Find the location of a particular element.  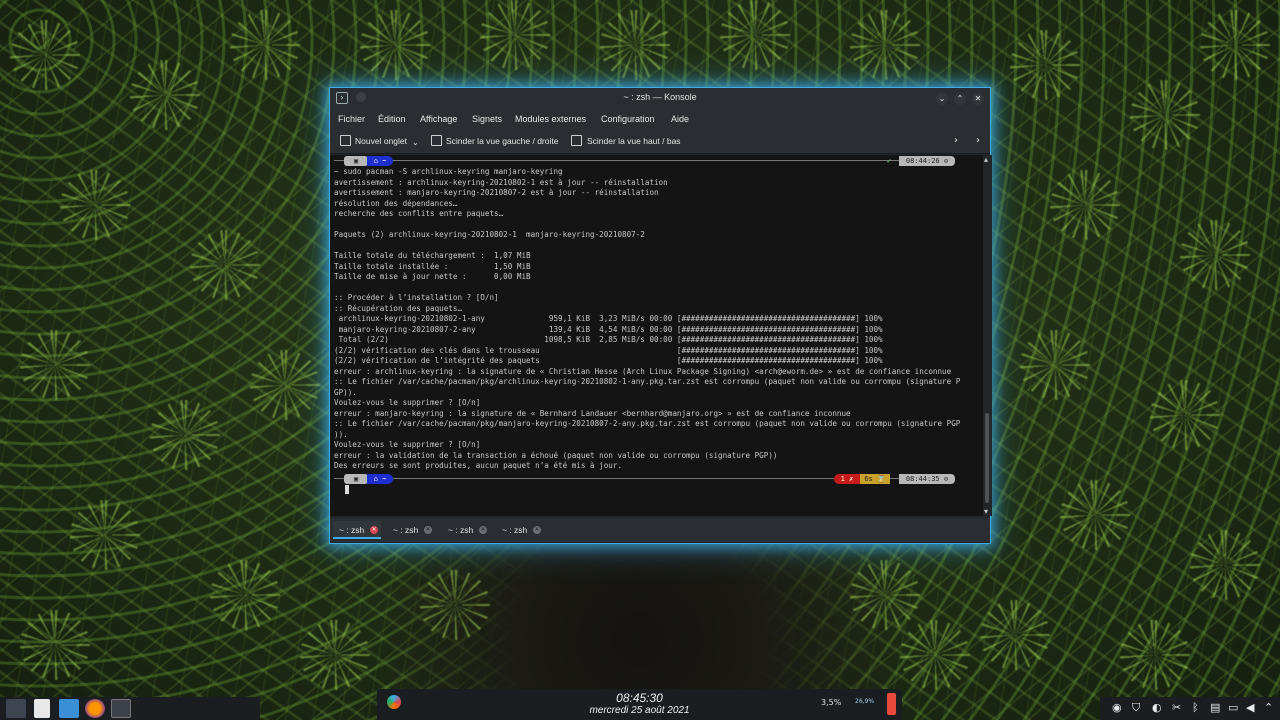

scrollbar-thumb is located at coordinates (987, 458).